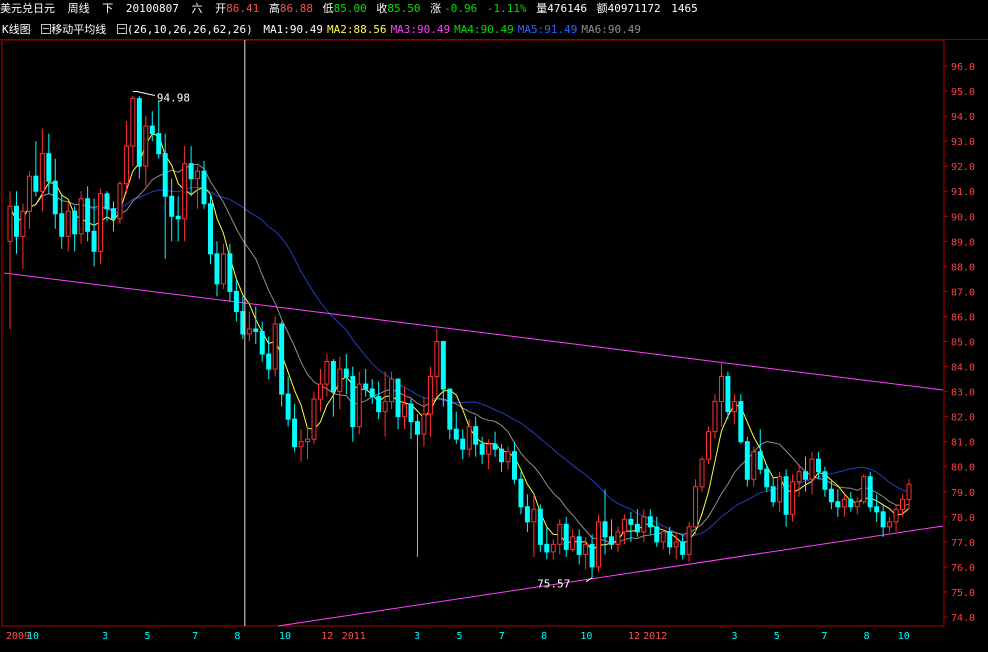  Describe the element at coordinates (963, 418) in the screenshot. I see `y-tick-label: 82.0` at that location.